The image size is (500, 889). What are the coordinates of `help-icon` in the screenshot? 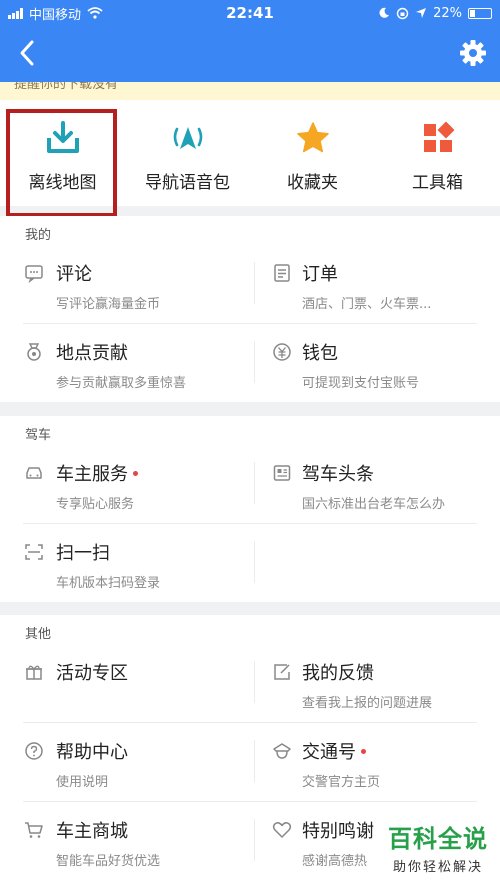 It's located at (34, 751).